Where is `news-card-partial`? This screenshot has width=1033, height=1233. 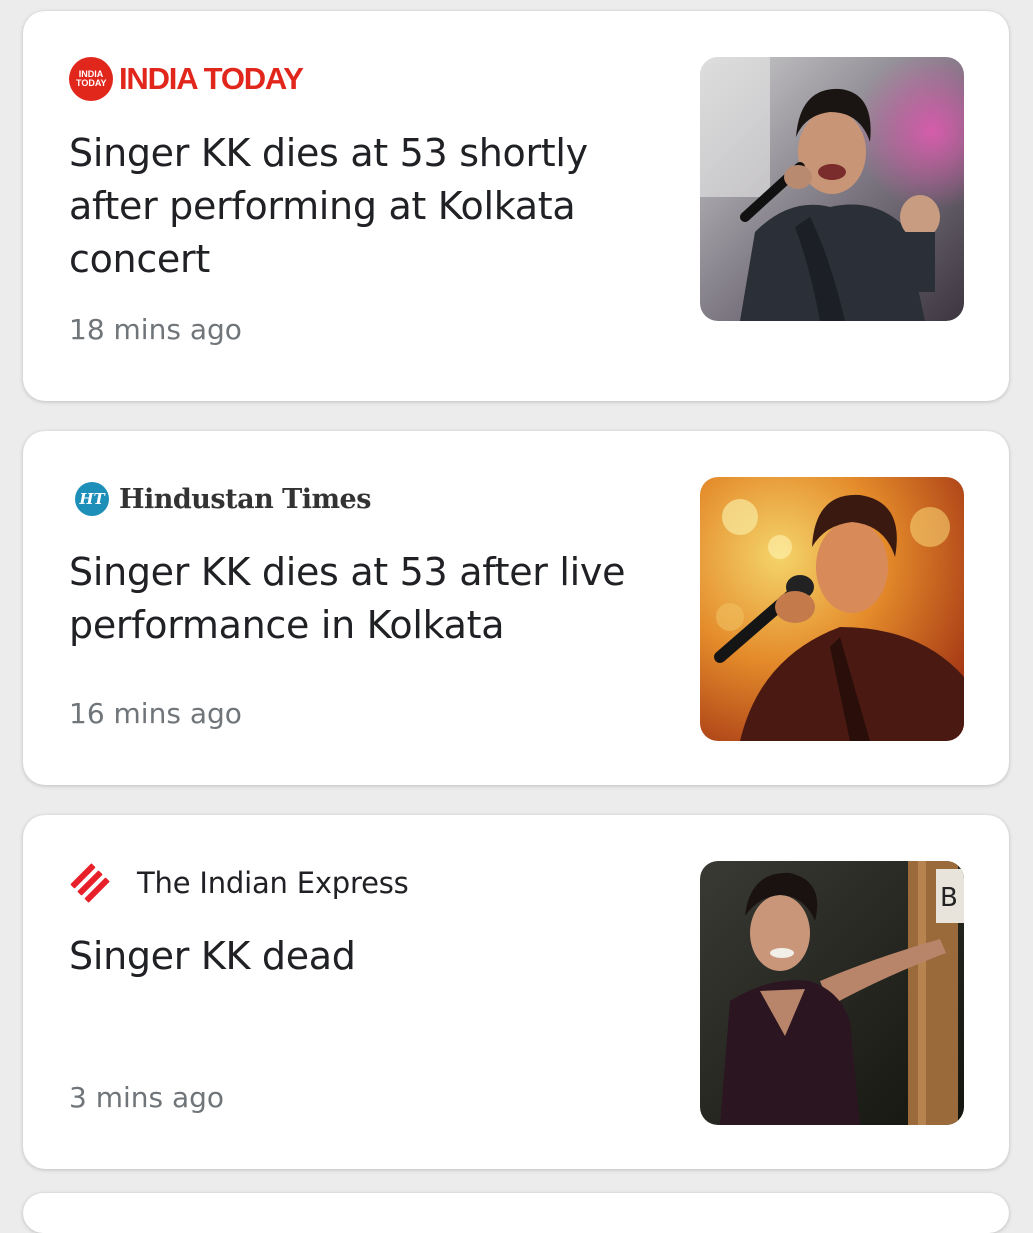 news-card-partial is located at coordinates (516, 1213).